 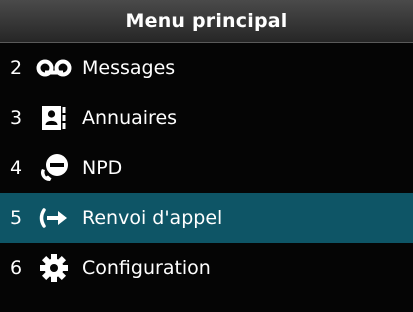 What do you see at coordinates (102, 168) in the screenshot?
I see `menu-item-label: NPD` at bounding box center [102, 168].